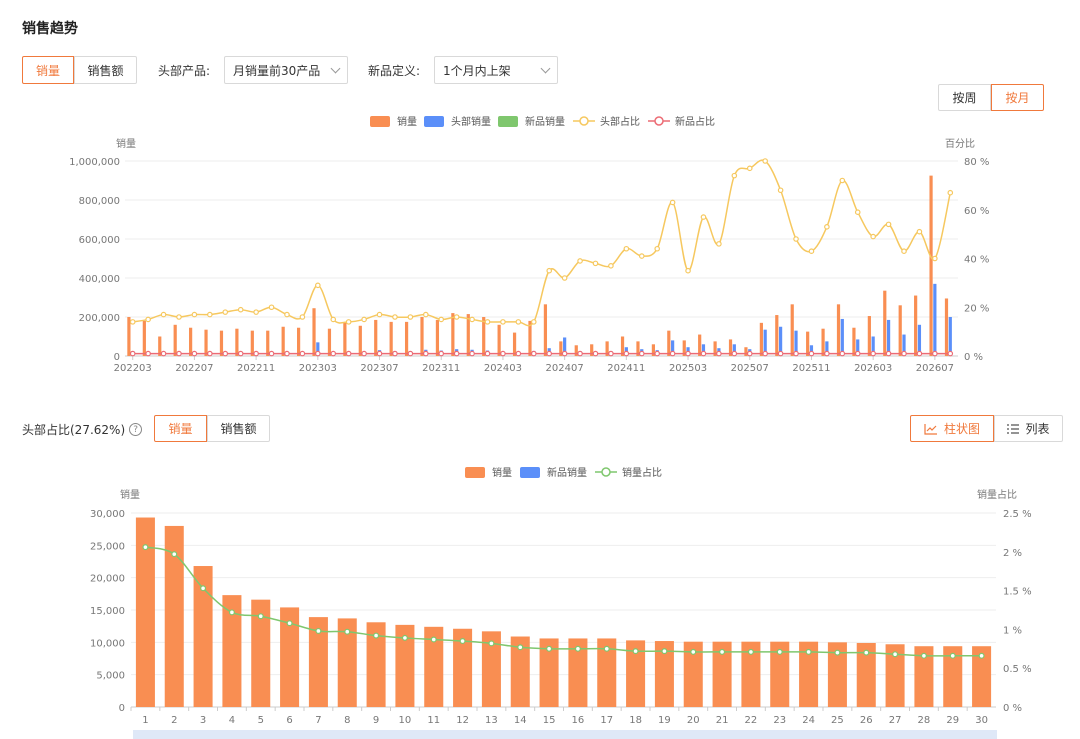 Image resolution: width=1080 pixels, height=739 pixels. I want to click on x-tick-label: 13, so click(491, 720).